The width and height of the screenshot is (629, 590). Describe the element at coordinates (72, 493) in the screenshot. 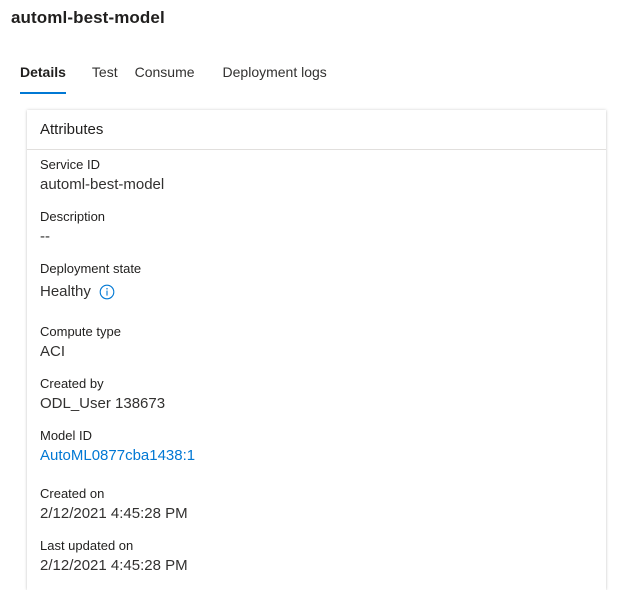

I see `created-on-label: Created on` at that location.